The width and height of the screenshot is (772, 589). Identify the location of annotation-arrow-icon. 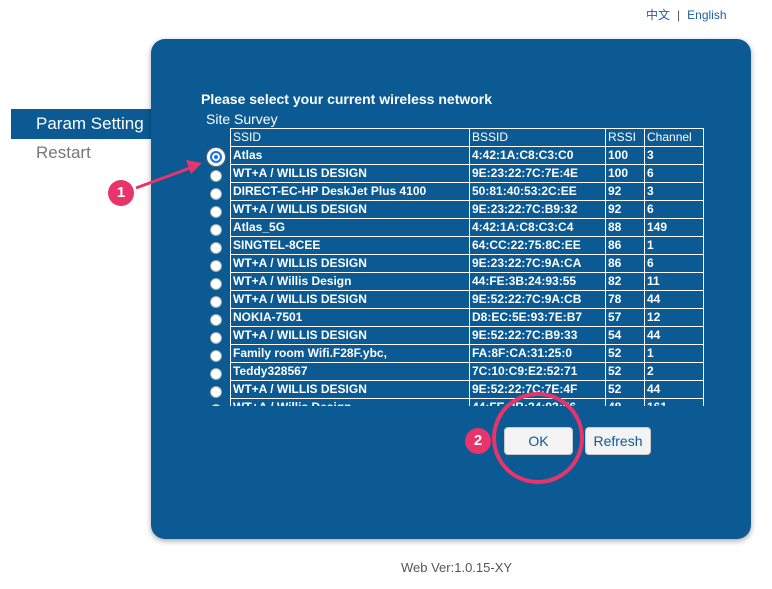
(168, 175).